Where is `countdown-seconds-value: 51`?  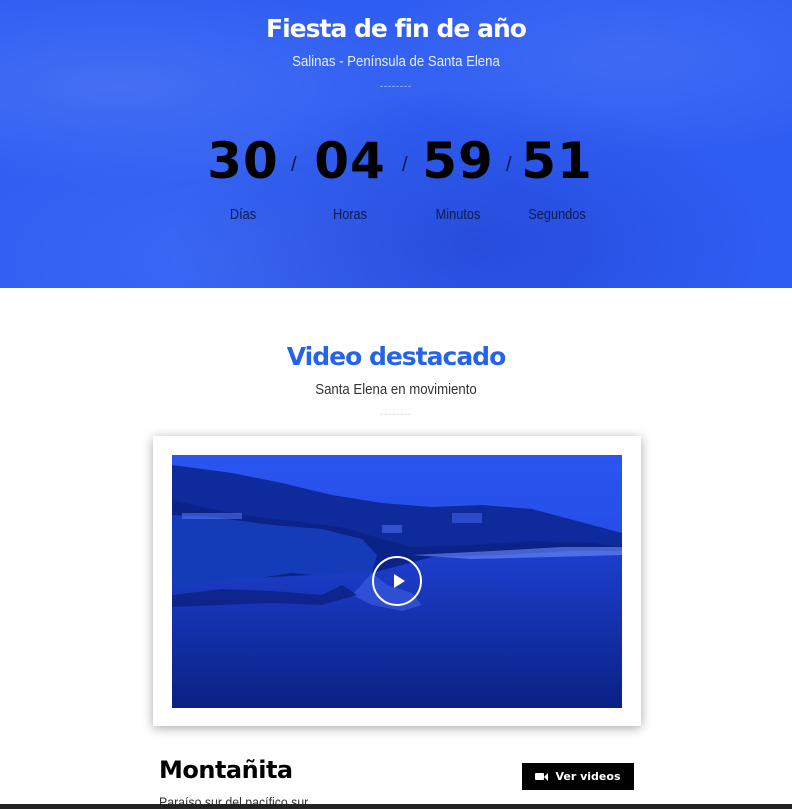 countdown-seconds-value: 51 is located at coordinates (557, 161).